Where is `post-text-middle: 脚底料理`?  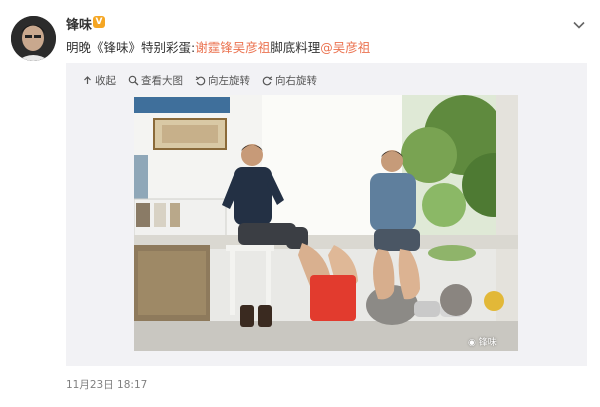
post-text-middle: 脚底料理 is located at coordinates (295, 47).